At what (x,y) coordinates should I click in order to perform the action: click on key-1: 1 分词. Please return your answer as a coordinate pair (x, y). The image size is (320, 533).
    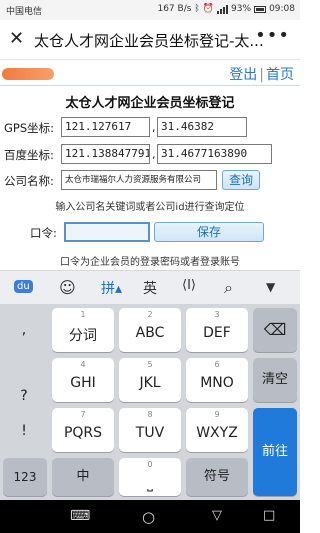
    Looking at the image, I should click on (83, 330).